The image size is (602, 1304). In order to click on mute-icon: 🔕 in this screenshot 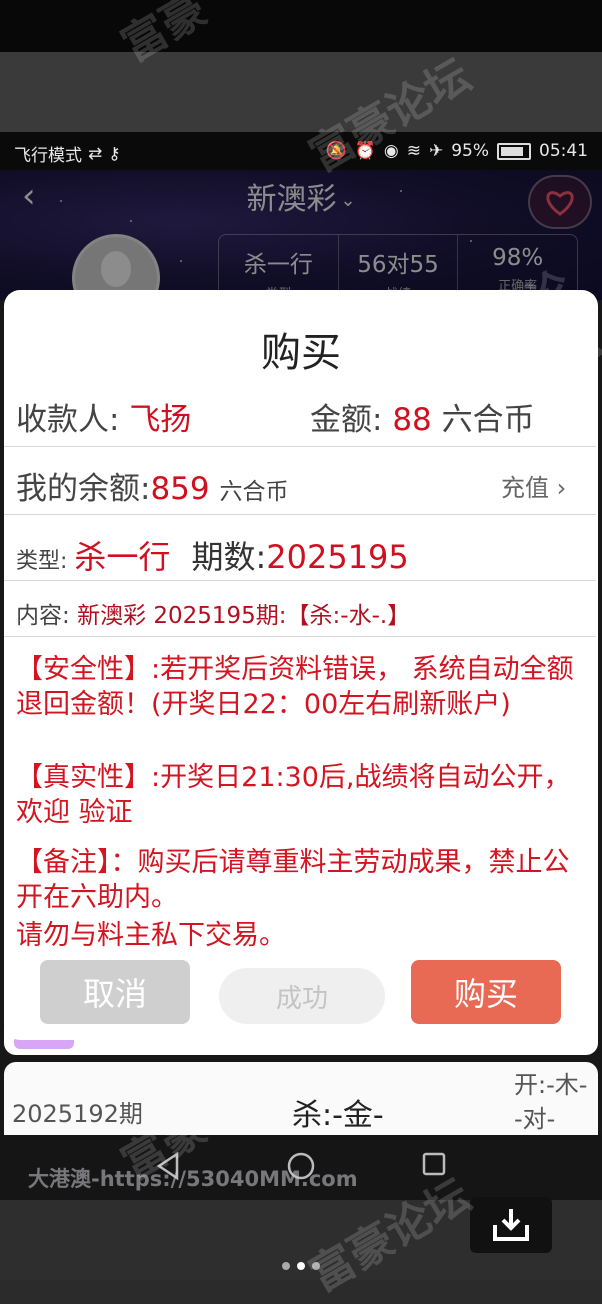, I will do `click(336, 151)`.